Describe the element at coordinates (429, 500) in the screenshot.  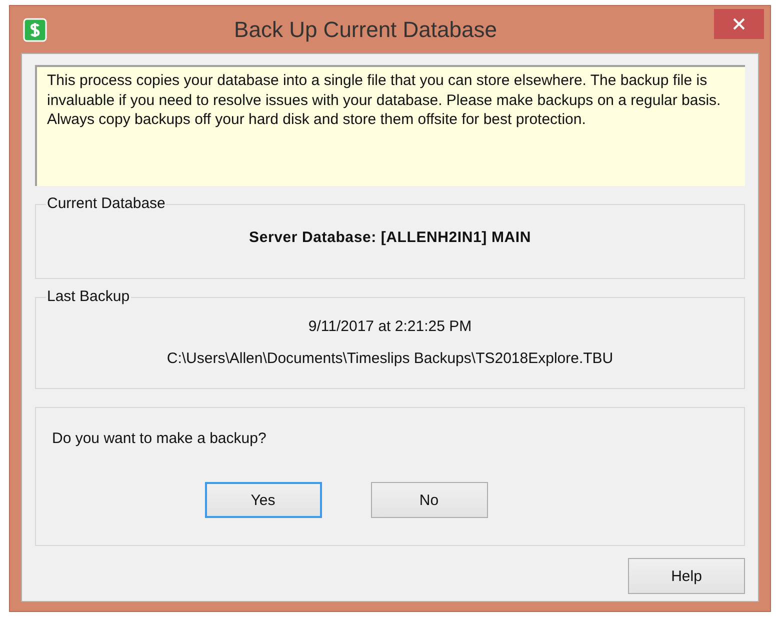
I see `no-button: No` at that location.